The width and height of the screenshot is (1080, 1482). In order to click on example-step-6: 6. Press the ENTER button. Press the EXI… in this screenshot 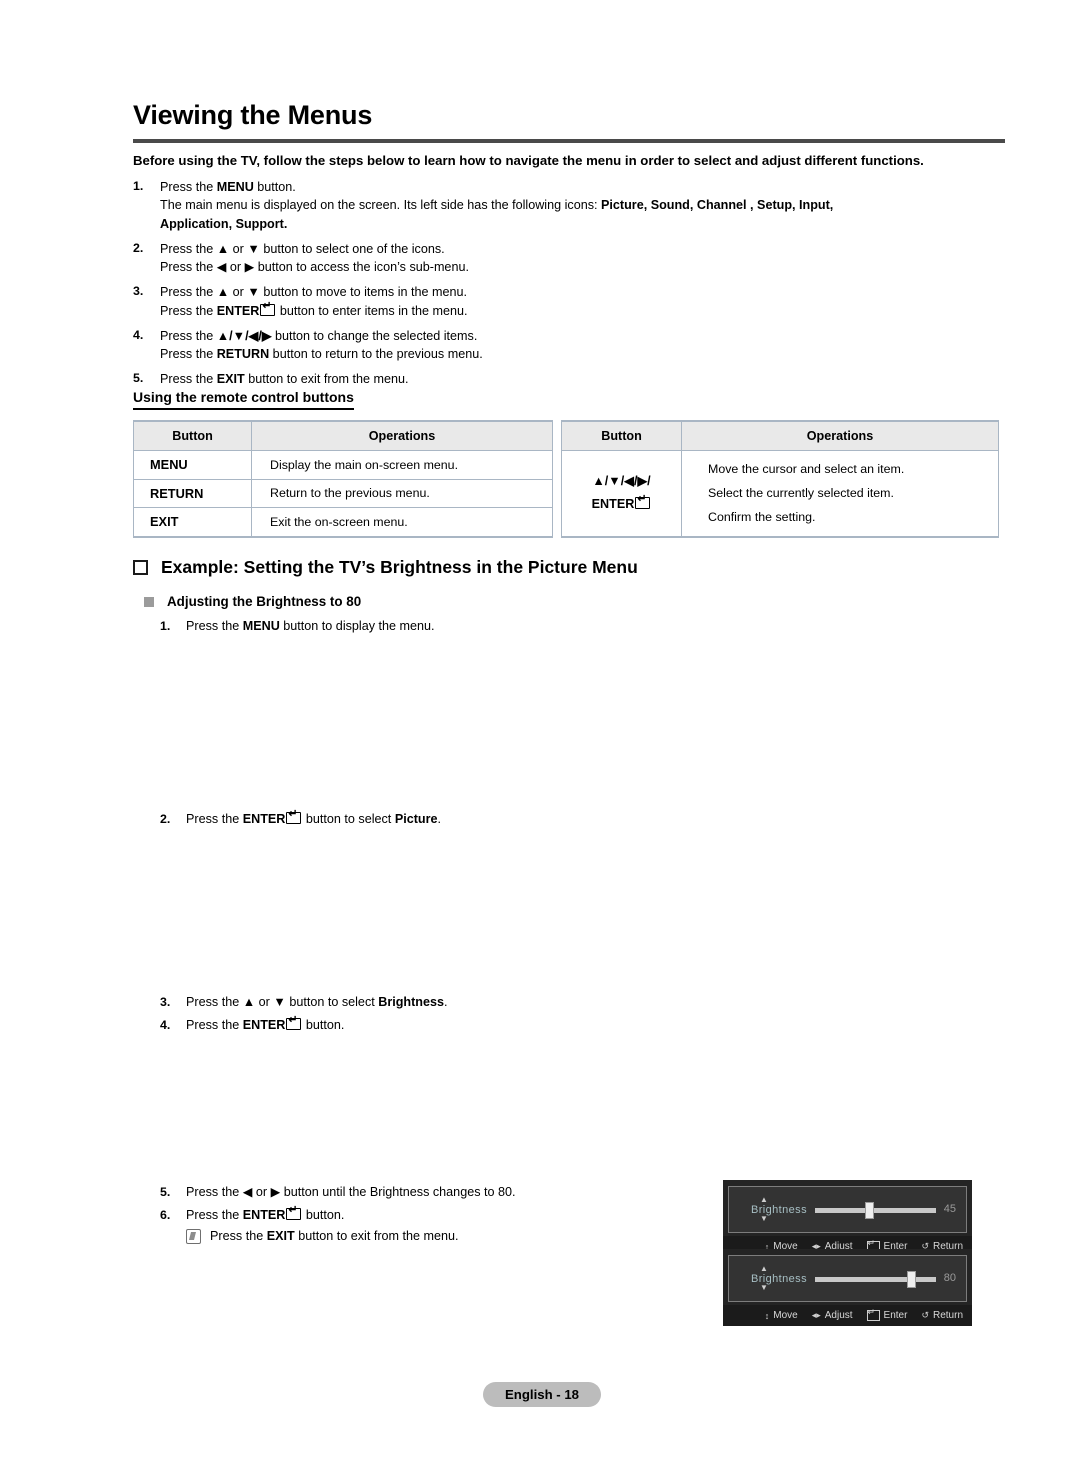, I will do `click(309, 1225)`.